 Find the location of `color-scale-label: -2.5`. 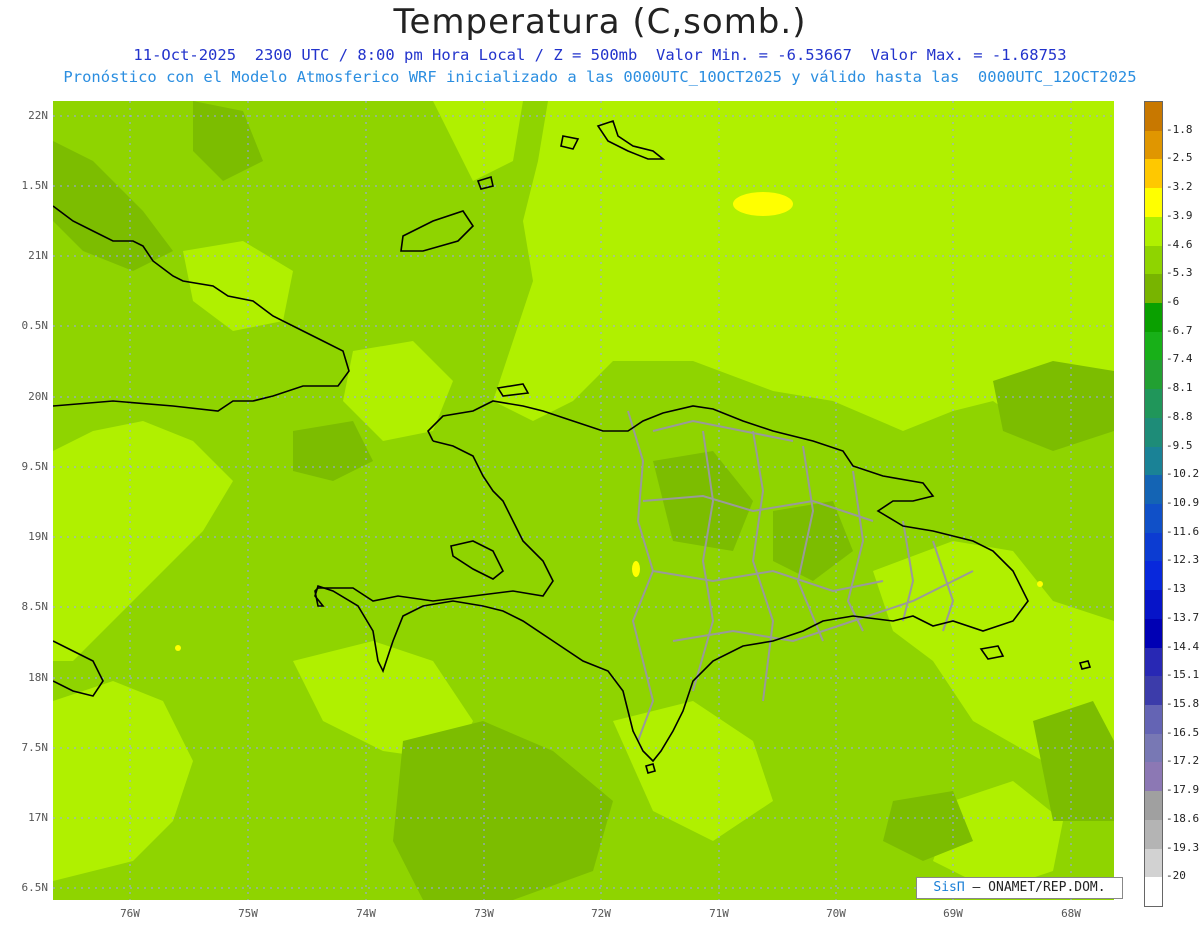

color-scale-label: -2.5 is located at coordinates (1179, 158).